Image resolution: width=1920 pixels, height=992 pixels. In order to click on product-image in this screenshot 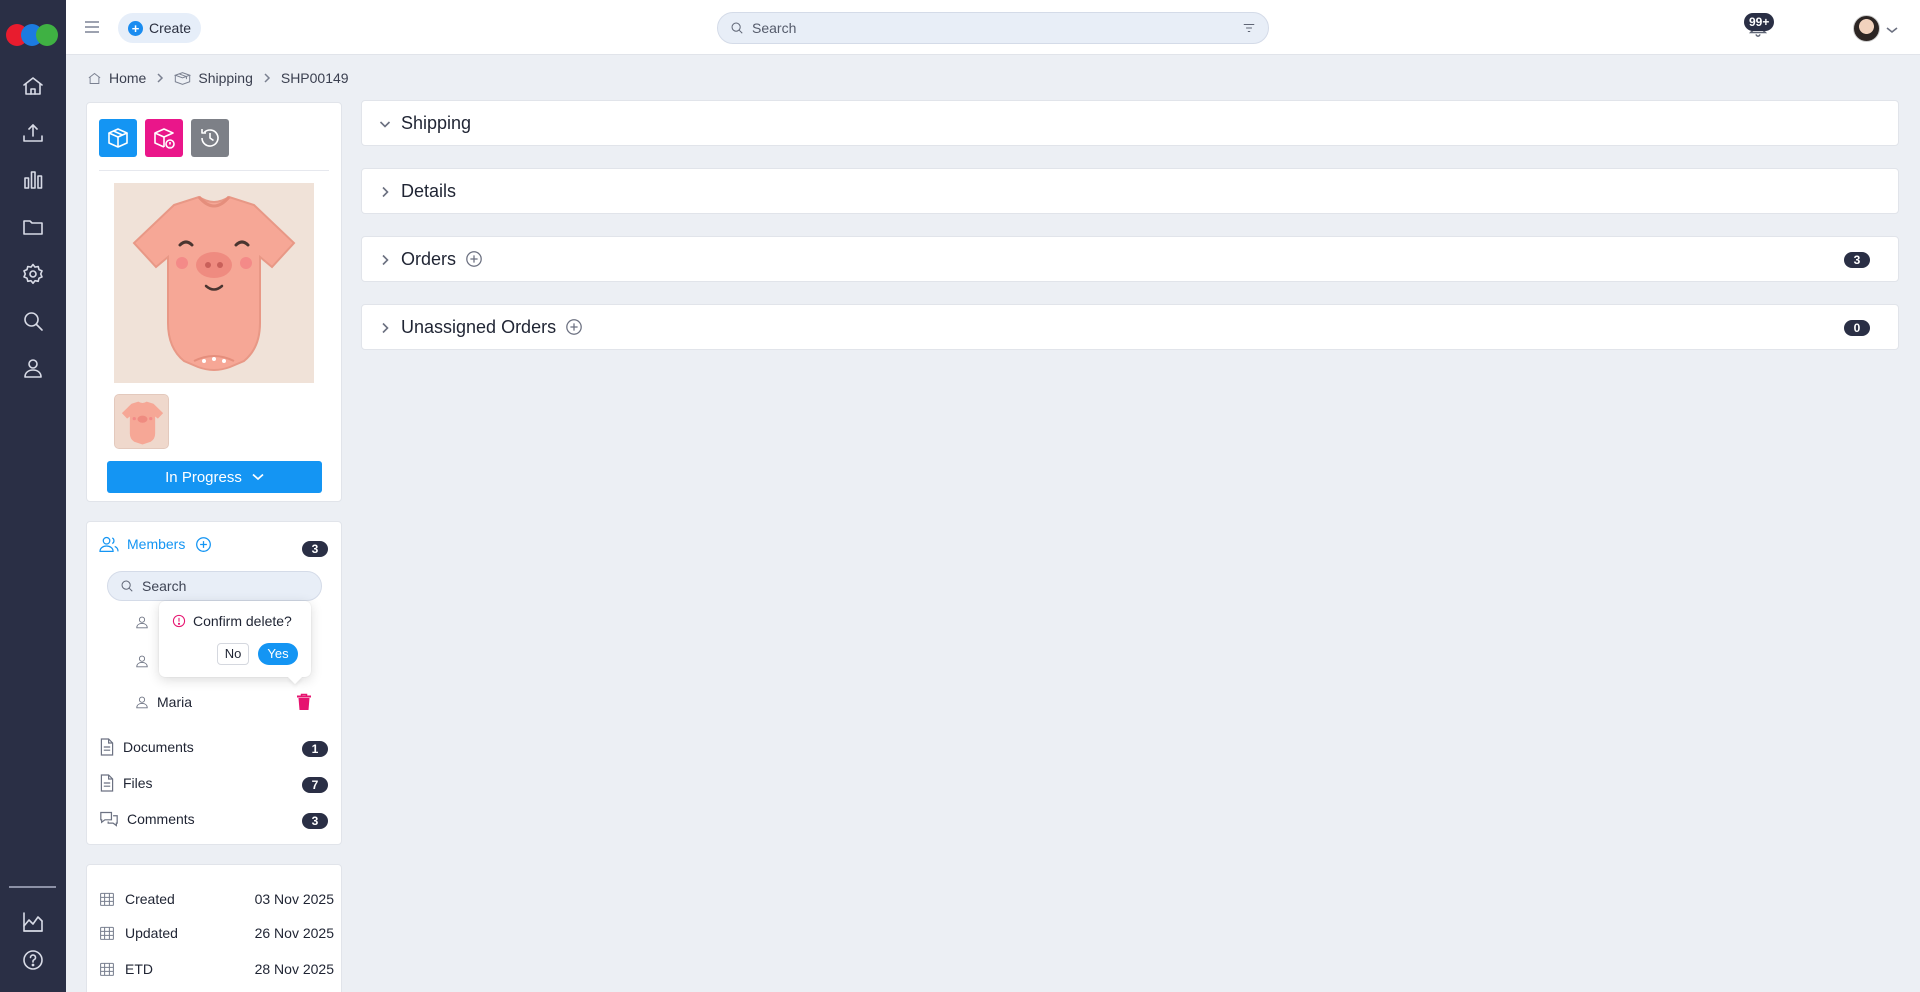, I will do `click(214, 283)`.